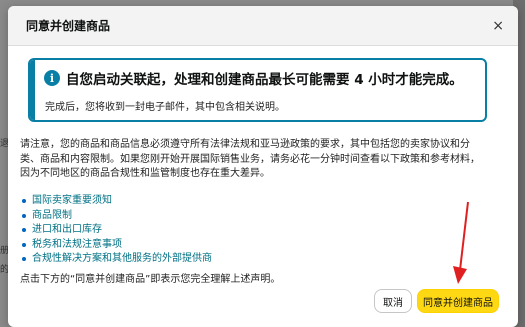 The image size is (525, 327). Describe the element at coordinates (68, 26) in the screenshot. I see `dialog-title: 同意并创建商品` at that location.